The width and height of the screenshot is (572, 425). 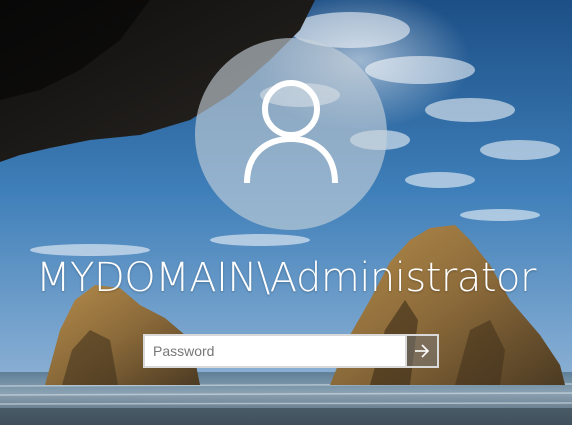 I want to click on user-silhouette-icon, so click(x=291, y=132).